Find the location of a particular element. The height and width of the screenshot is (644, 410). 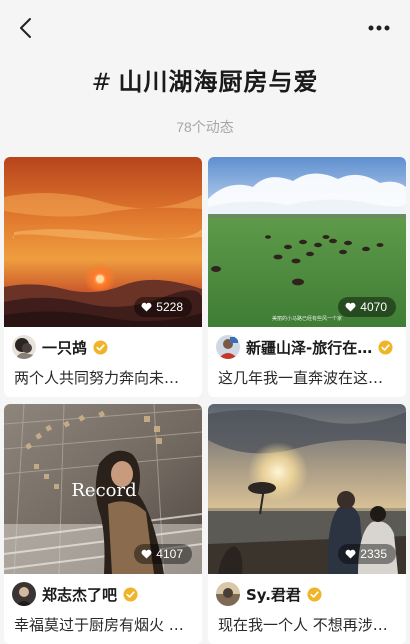

topic-header: # 山川湖海厨房与爱 is located at coordinates (205, 79).